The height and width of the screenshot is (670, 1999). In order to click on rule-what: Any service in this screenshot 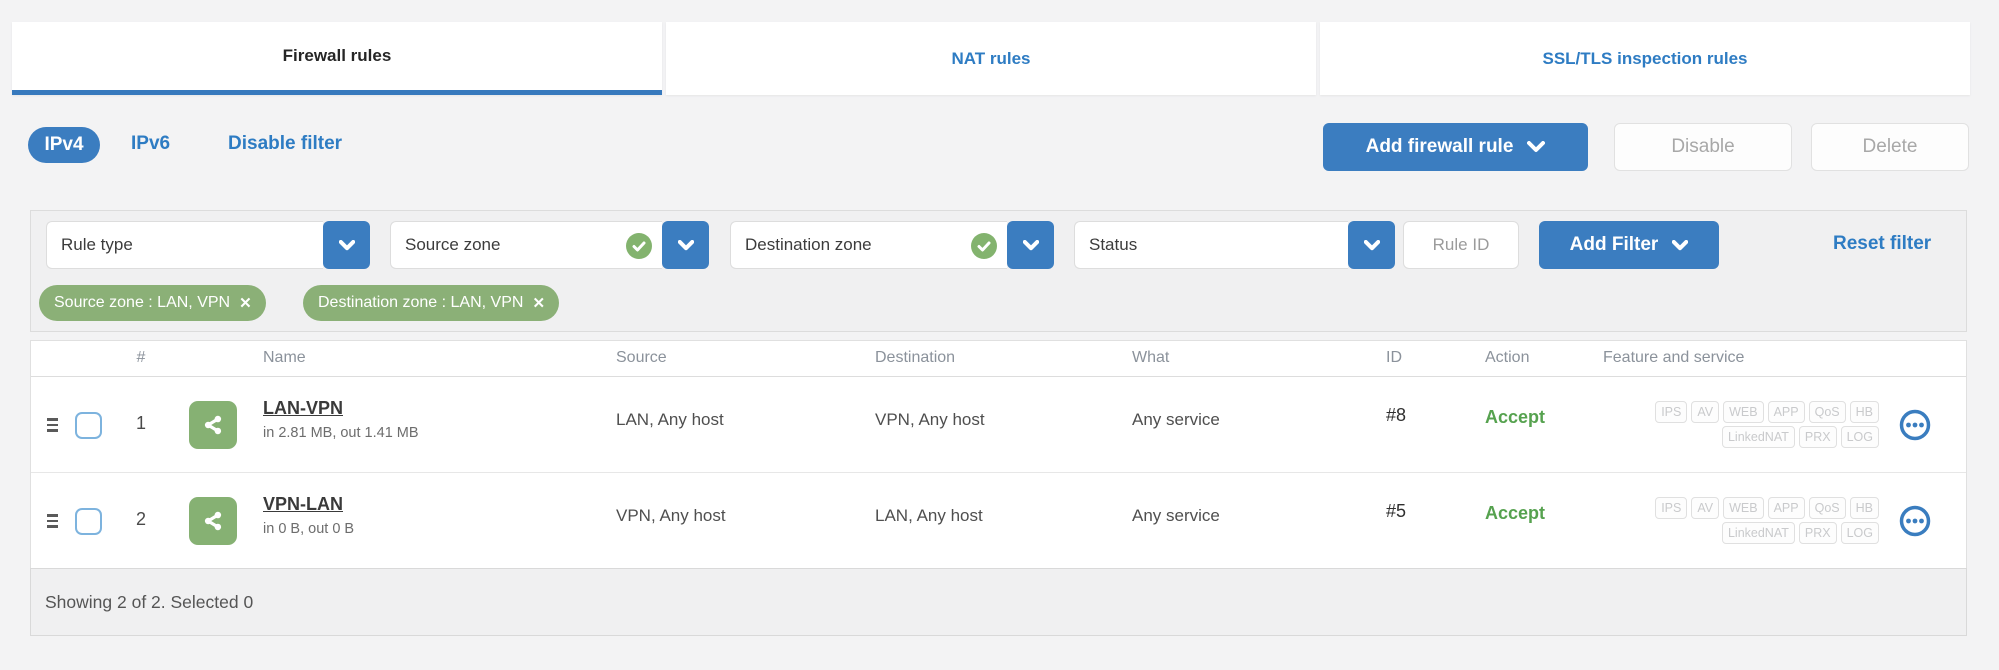, I will do `click(1176, 515)`.